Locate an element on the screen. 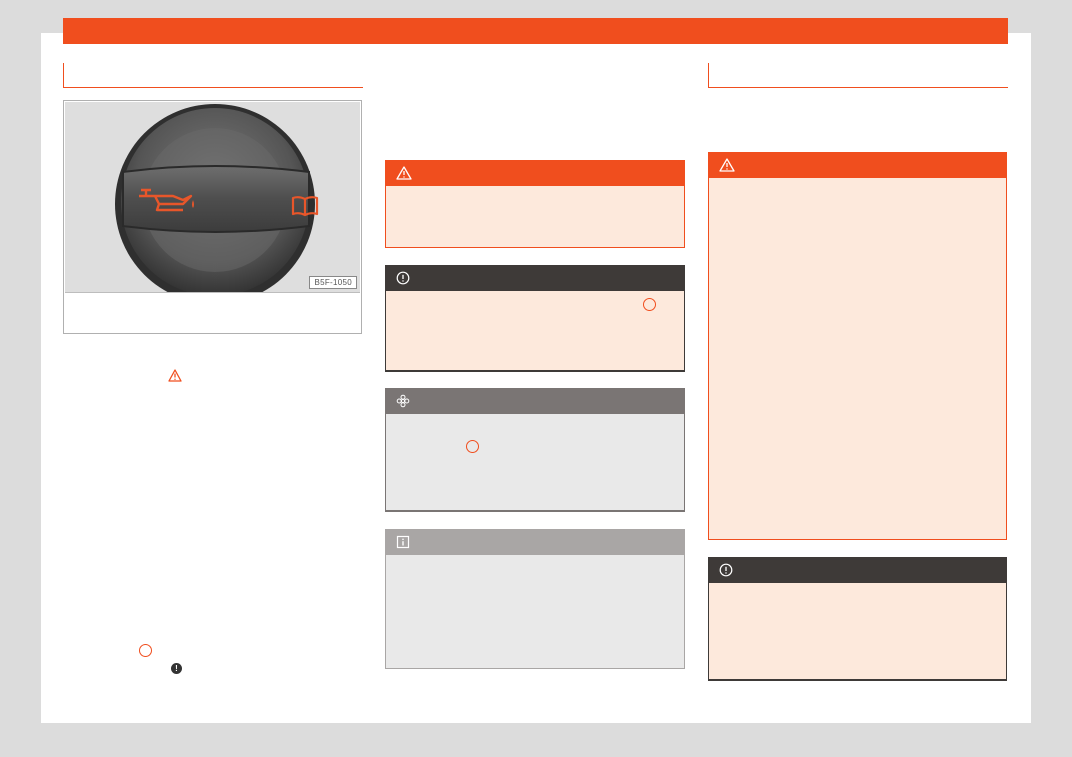 The height and width of the screenshot is (757, 1072). manual-book-icon is located at coordinates (305, 206).